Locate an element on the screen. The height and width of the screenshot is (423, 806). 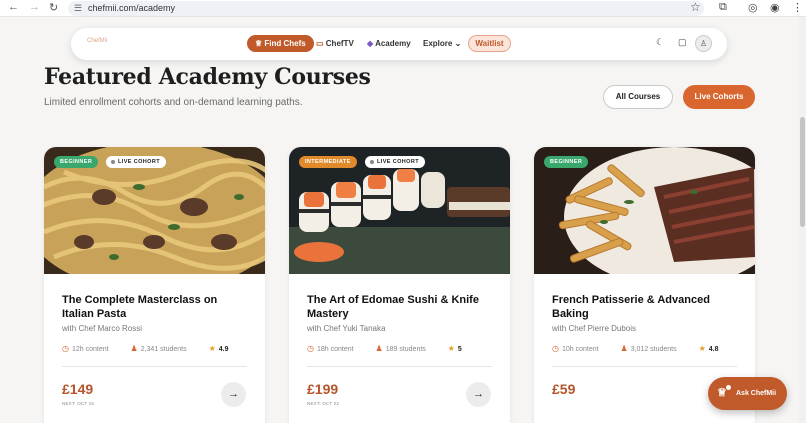
cheftv-label: ChefTV is located at coordinates (339, 43).